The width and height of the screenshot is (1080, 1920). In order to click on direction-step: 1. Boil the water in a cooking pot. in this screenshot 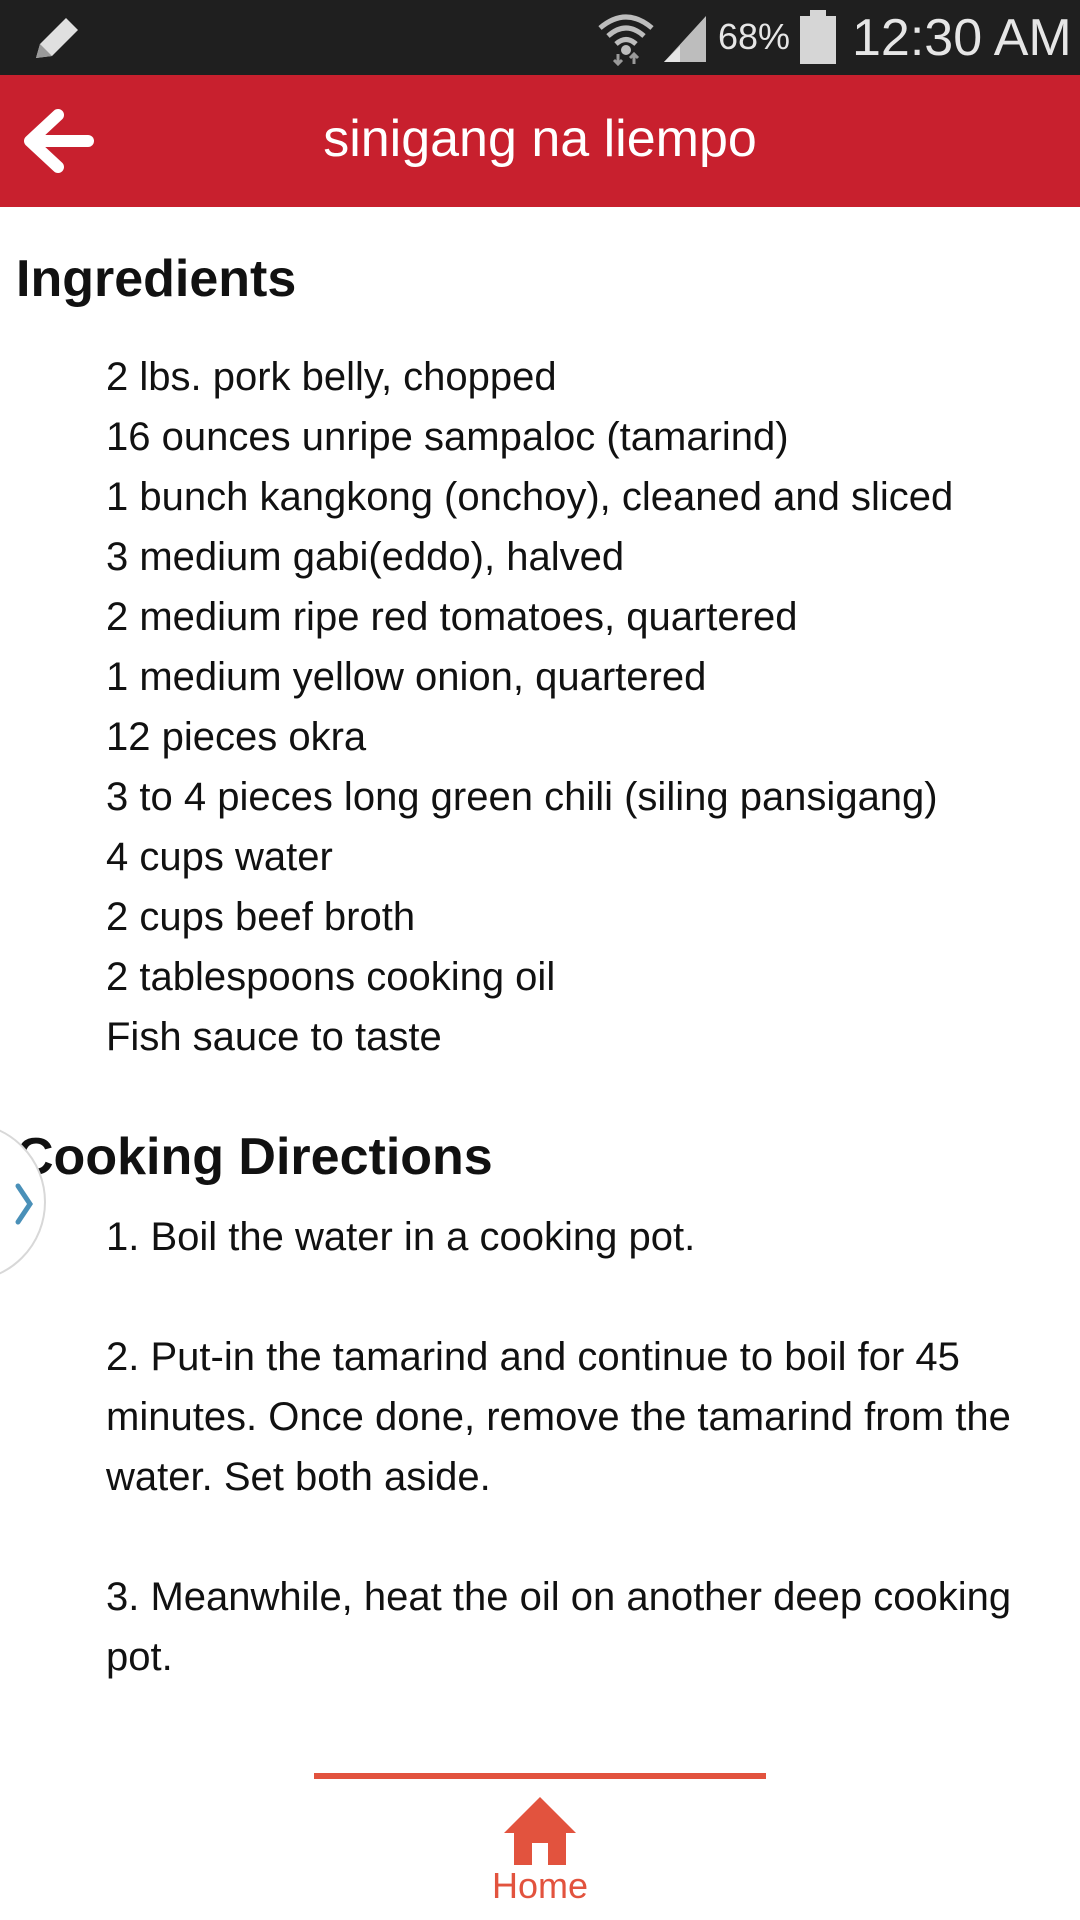, I will do `click(401, 1237)`.